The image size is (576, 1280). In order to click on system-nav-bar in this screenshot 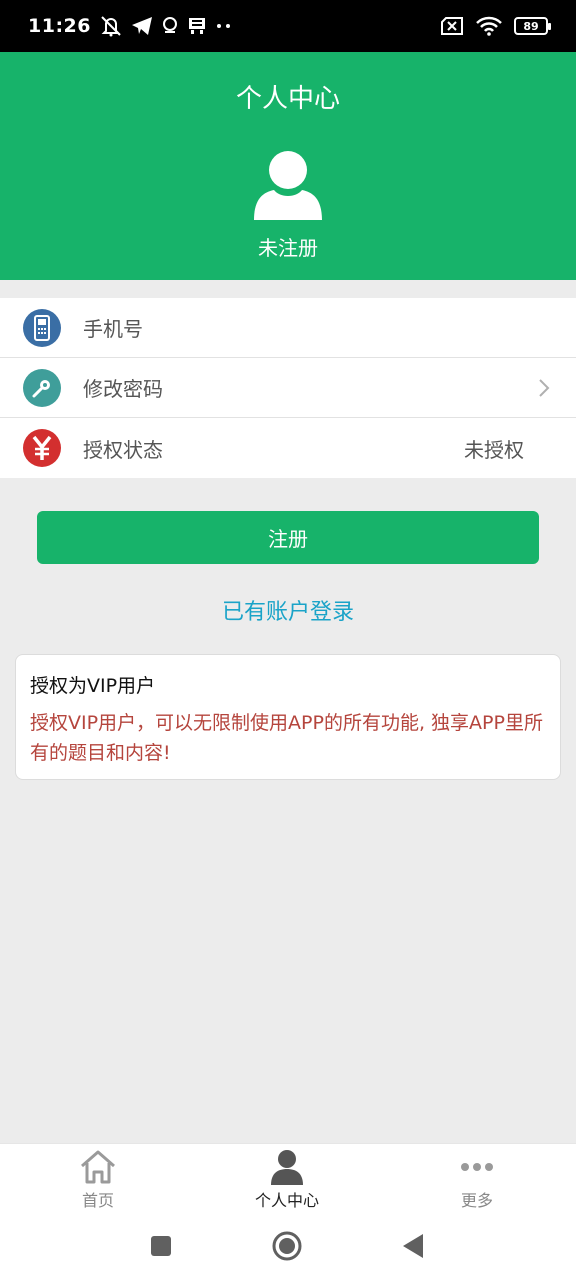, I will do `click(288, 1246)`.